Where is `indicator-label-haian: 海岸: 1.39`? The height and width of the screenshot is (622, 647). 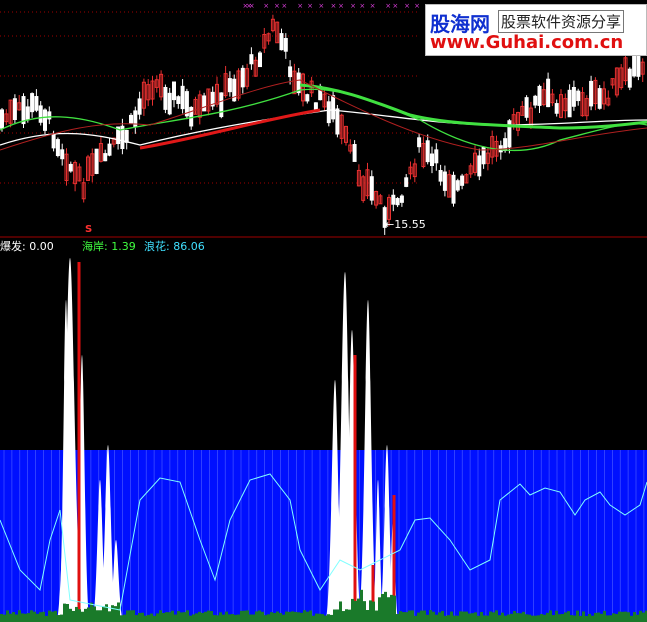
indicator-label-haian: 海岸: 1.39 is located at coordinates (109, 246).